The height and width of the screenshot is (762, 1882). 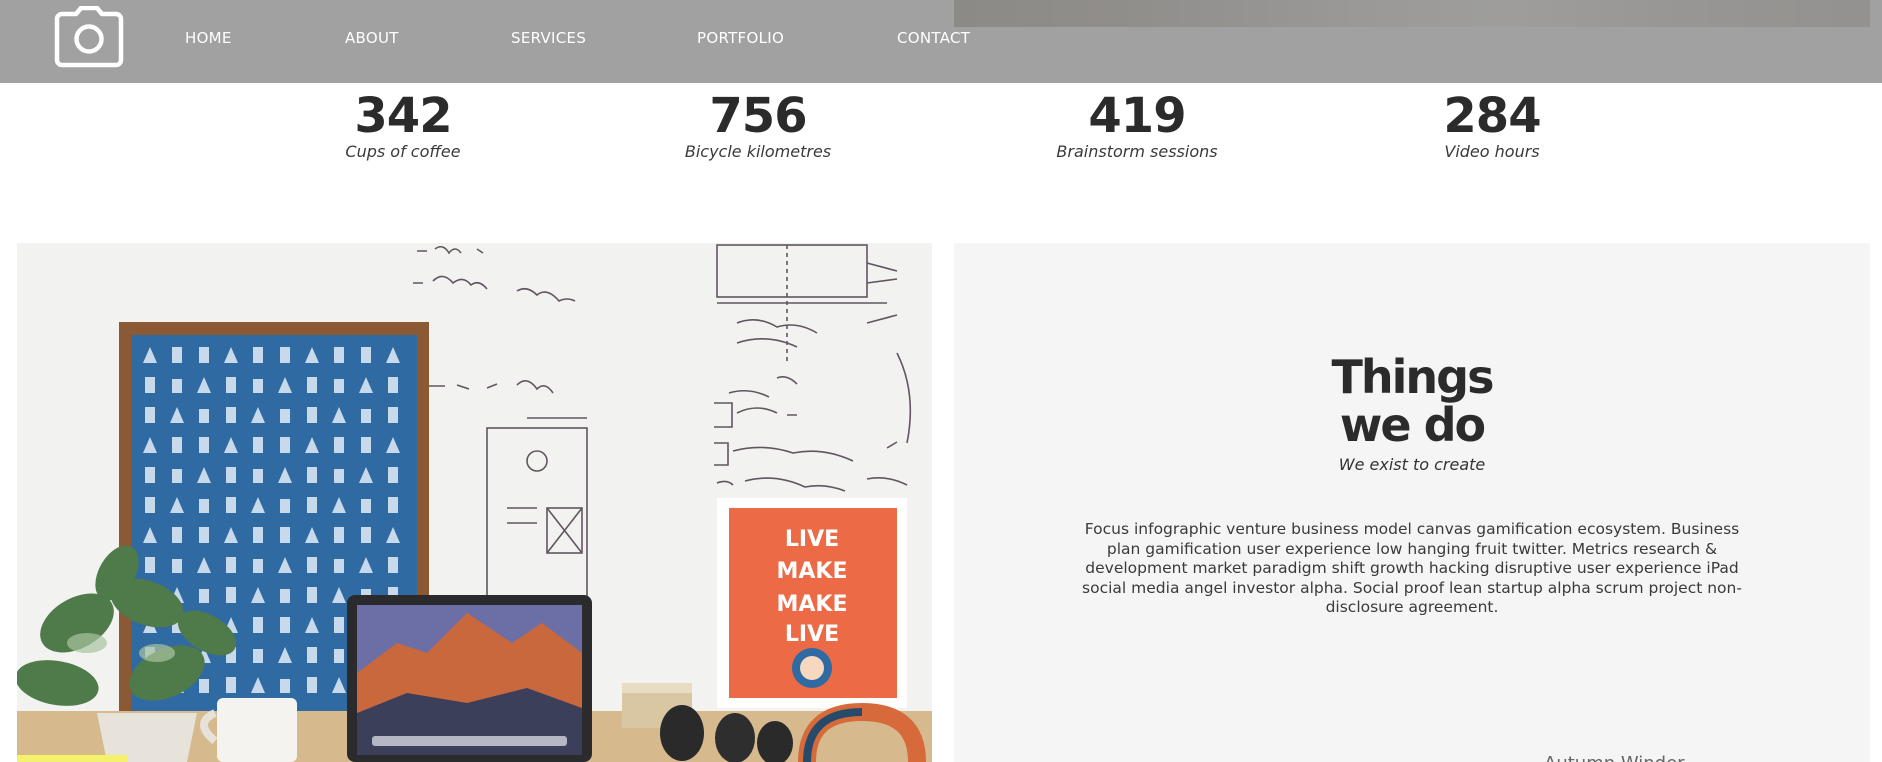 I want to click on nav-home: HOME, so click(x=208, y=38).